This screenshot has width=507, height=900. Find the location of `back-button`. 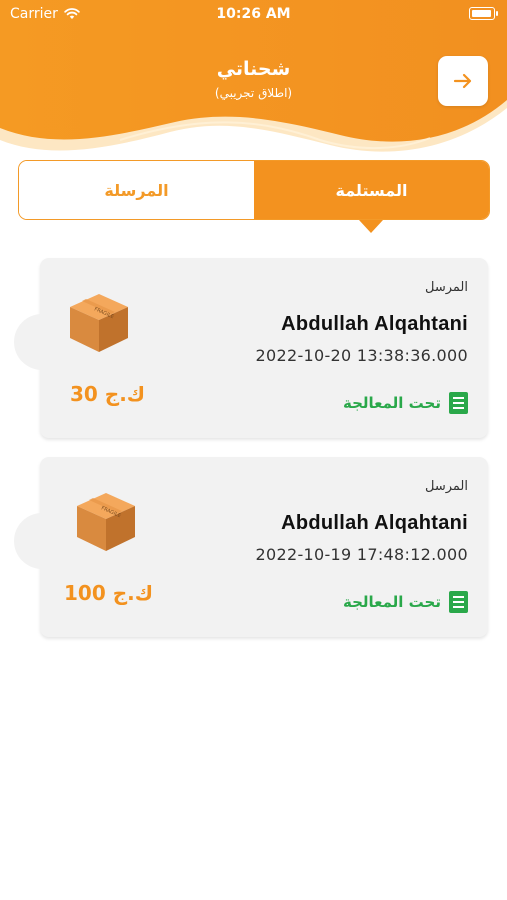

back-button is located at coordinates (463, 81).